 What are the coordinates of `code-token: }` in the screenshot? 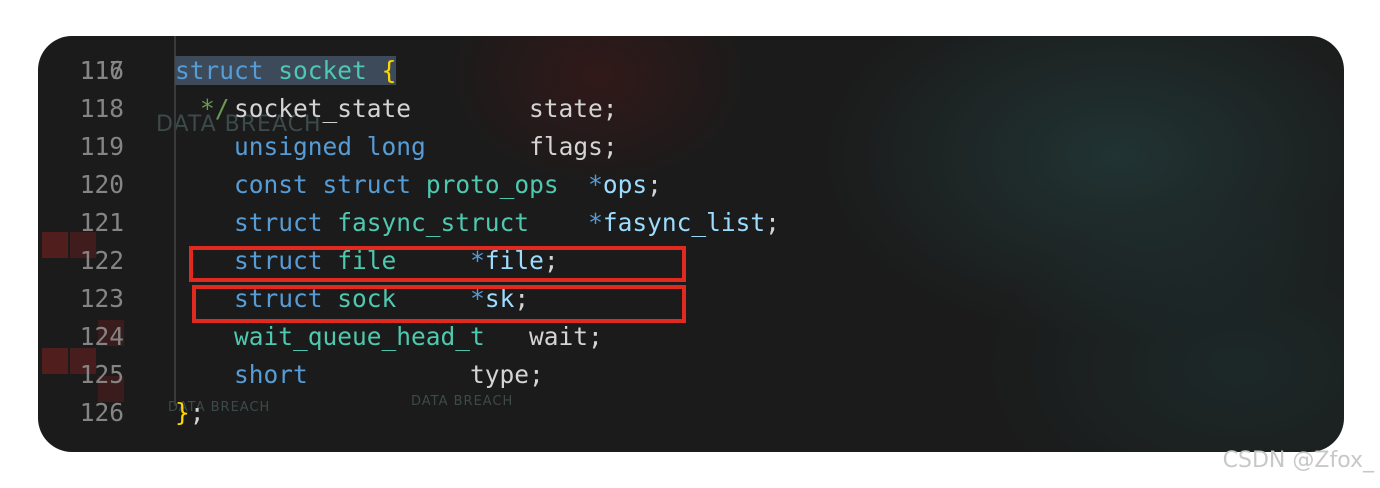 It's located at (182, 412).